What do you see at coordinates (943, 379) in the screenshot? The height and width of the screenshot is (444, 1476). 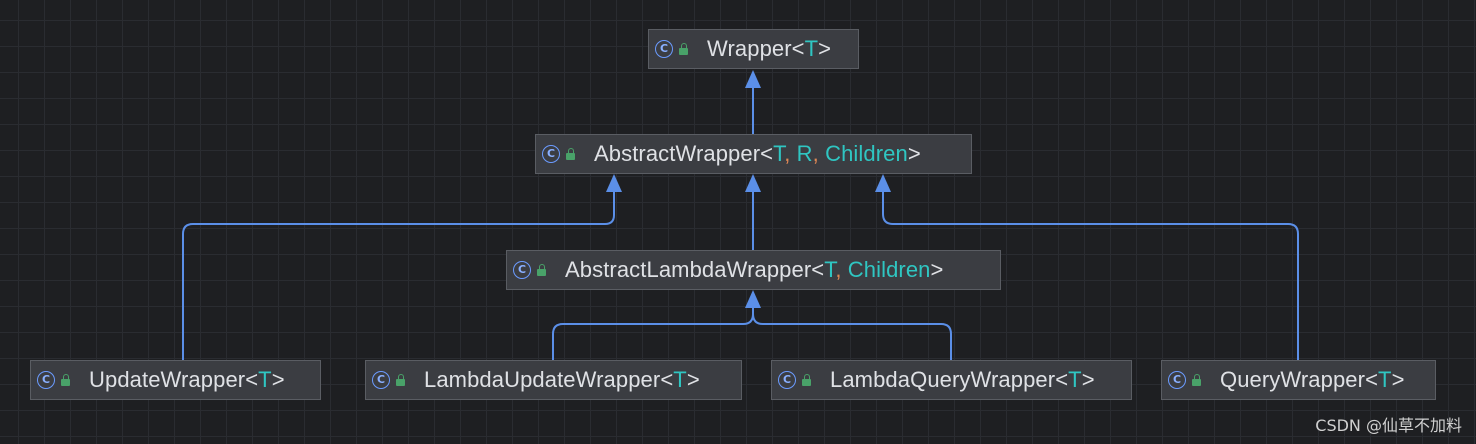 I see `class-name: LambdaQueryWrapper` at bounding box center [943, 379].